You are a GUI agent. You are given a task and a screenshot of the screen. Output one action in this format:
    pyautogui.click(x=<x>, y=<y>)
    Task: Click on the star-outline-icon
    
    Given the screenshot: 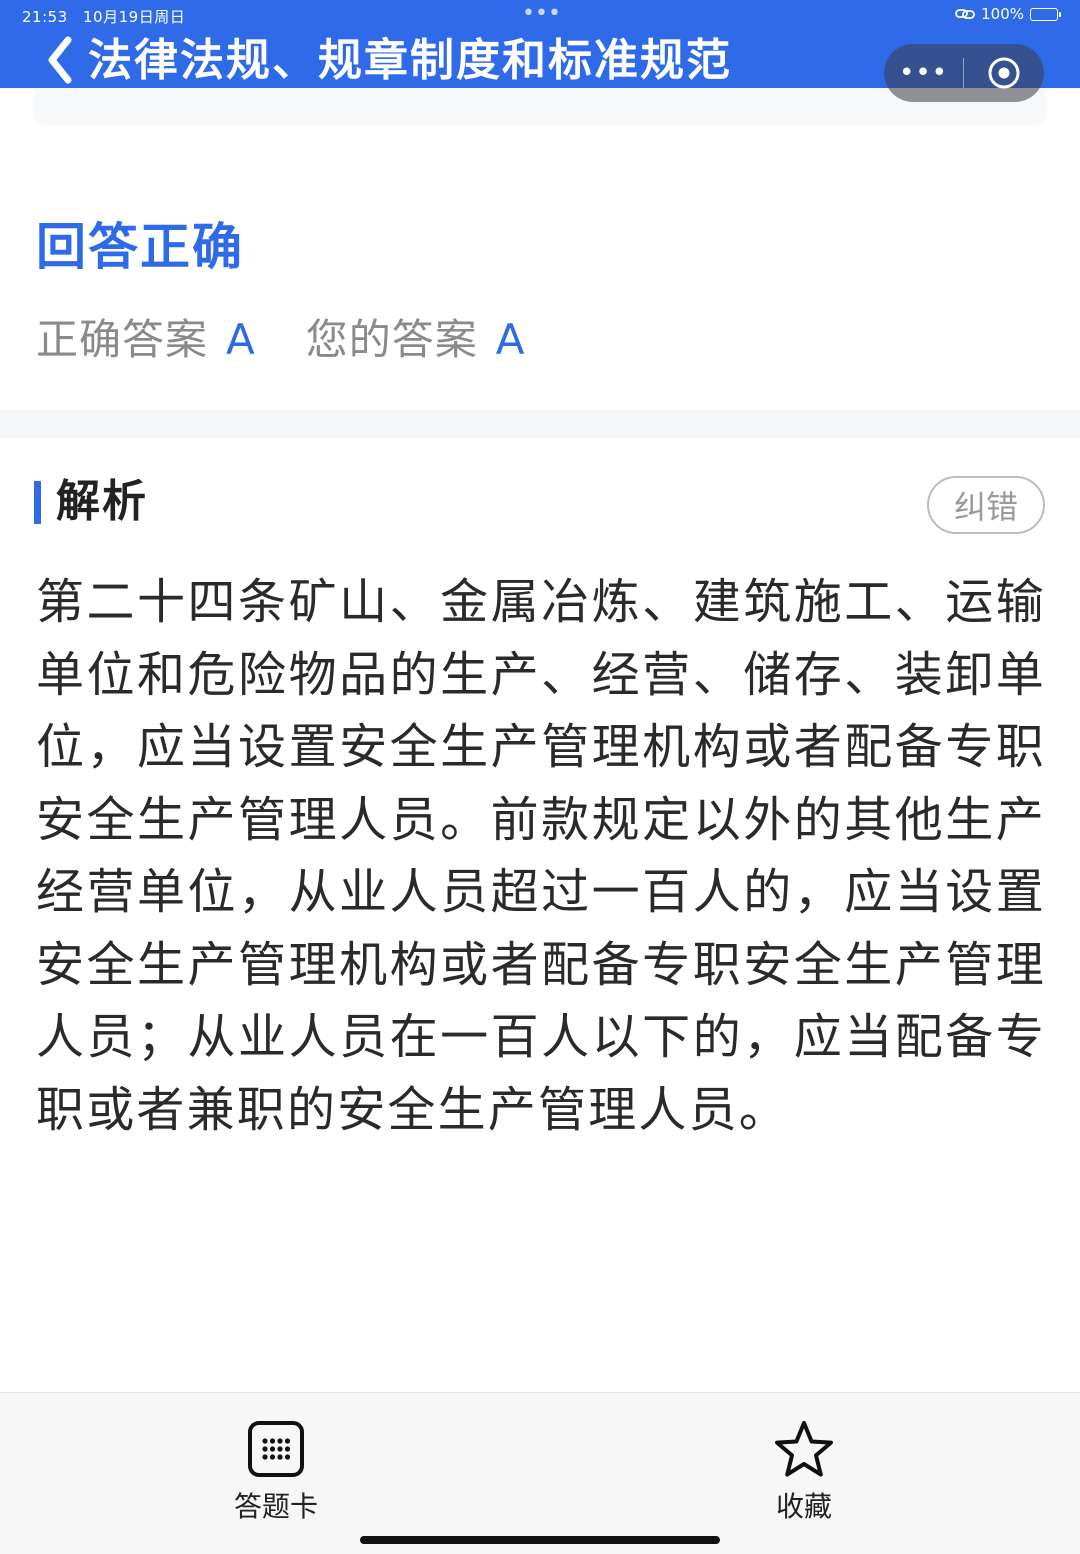 What is the action you would take?
    pyautogui.click(x=804, y=1449)
    